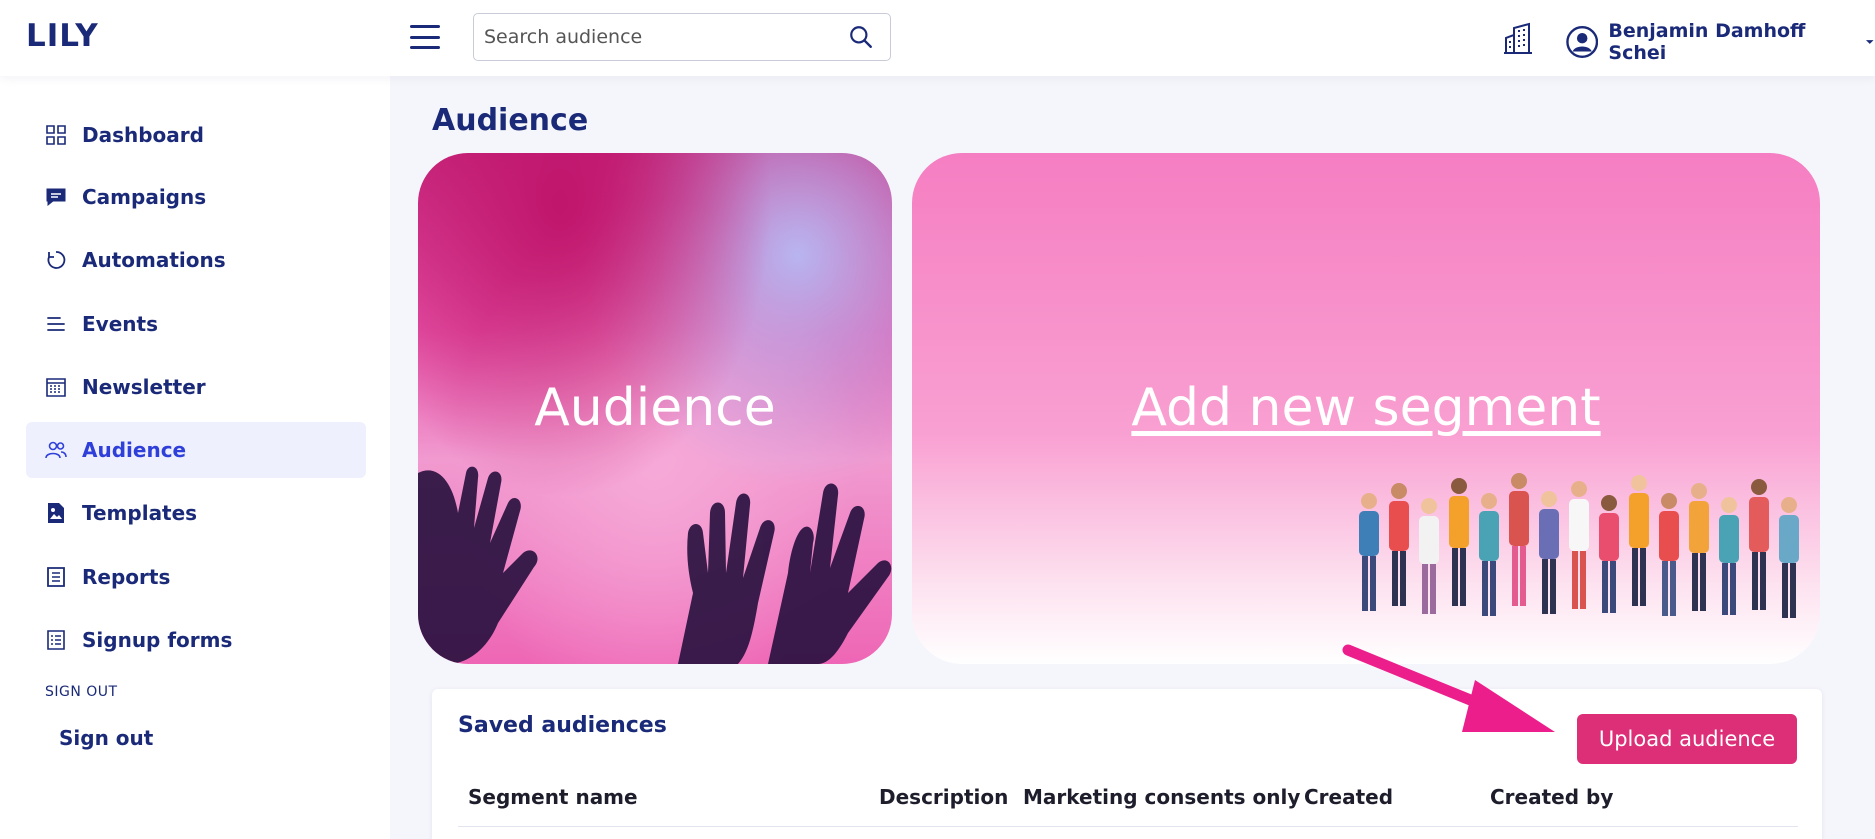 This screenshot has width=1875, height=839. Describe the element at coordinates (56, 513) in the screenshot. I see `image-file-icon` at that location.